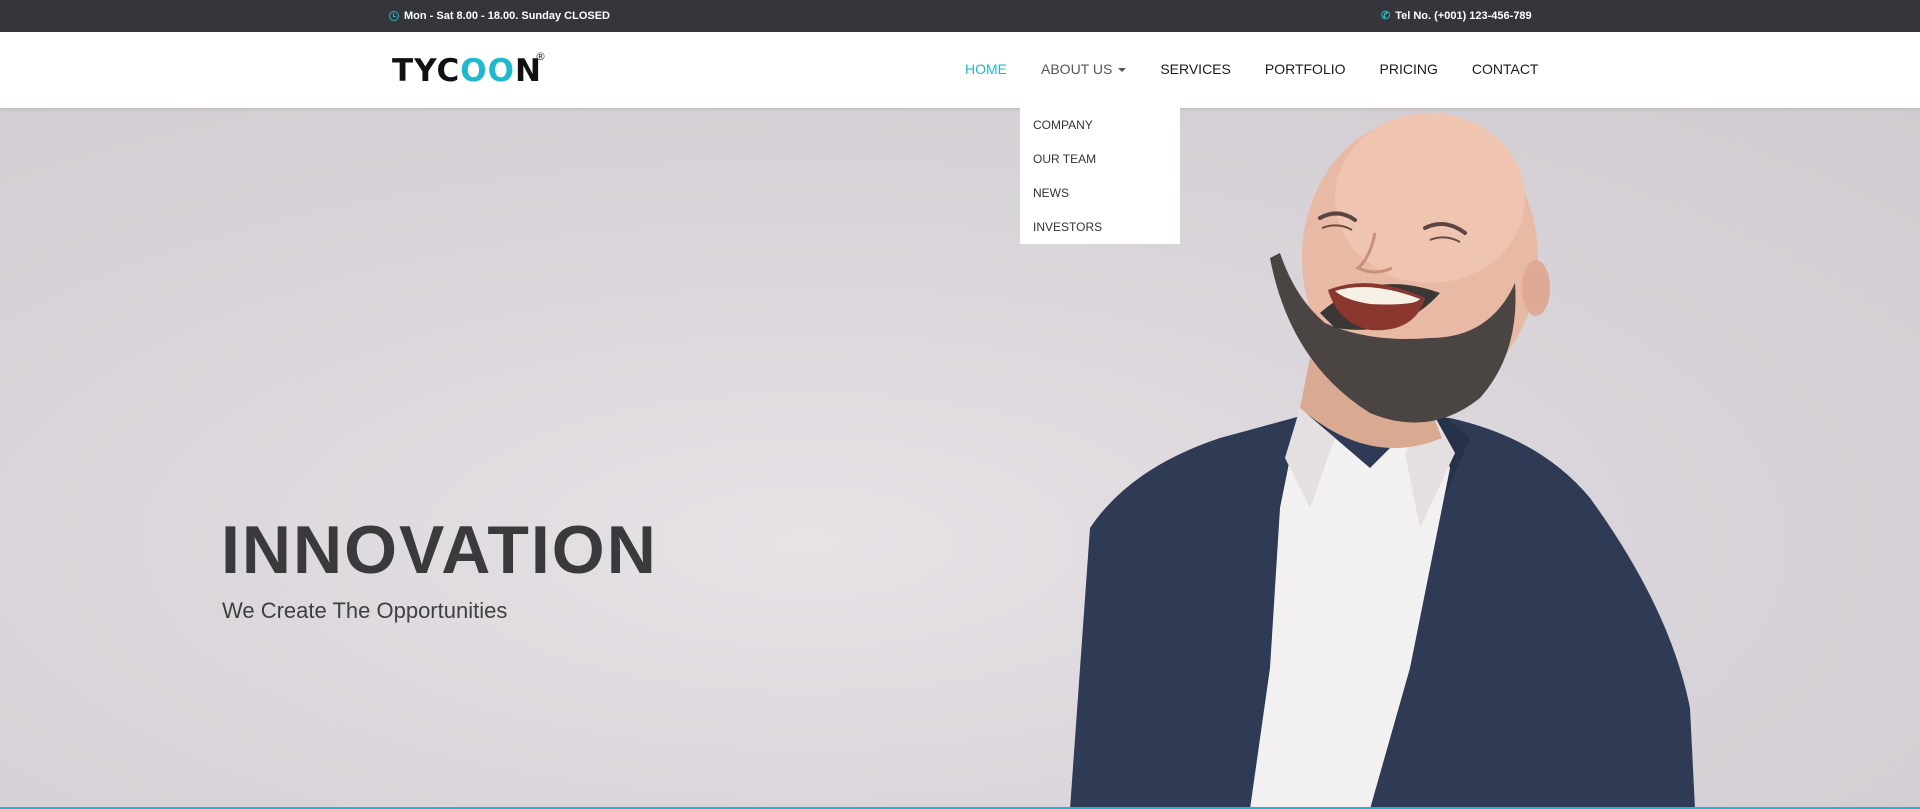  I want to click on phone-info: ✆ Tel No. (+001) 123-456-789, so click(1456, 16).